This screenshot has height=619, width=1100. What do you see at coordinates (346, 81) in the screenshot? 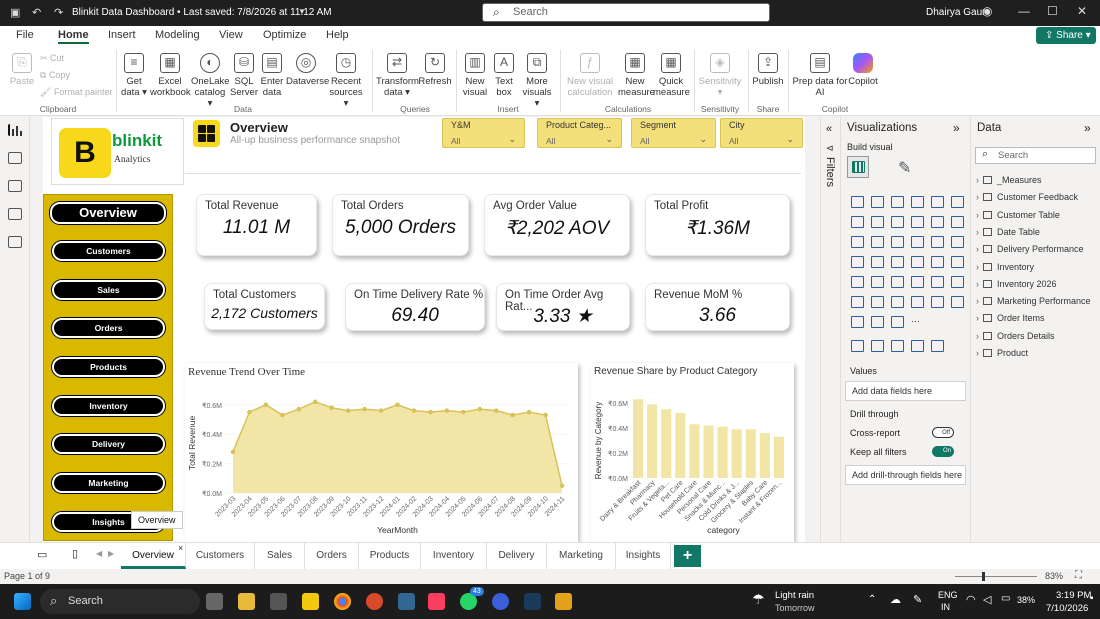
I see `recent-sources-button: ◷ Recent sources ▾` at bounding box center [346, 81].